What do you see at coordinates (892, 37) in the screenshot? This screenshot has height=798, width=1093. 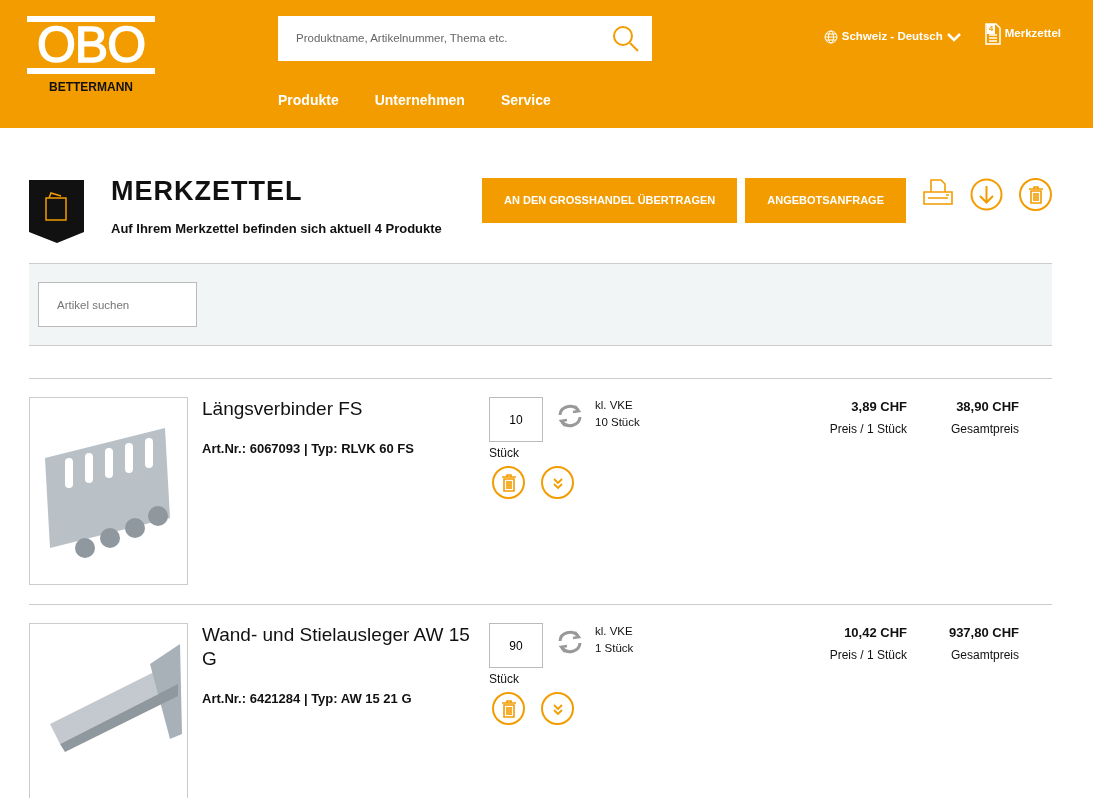 I see `language-selector: Schweiz - Deutsch` at bounding box center [892, 37].